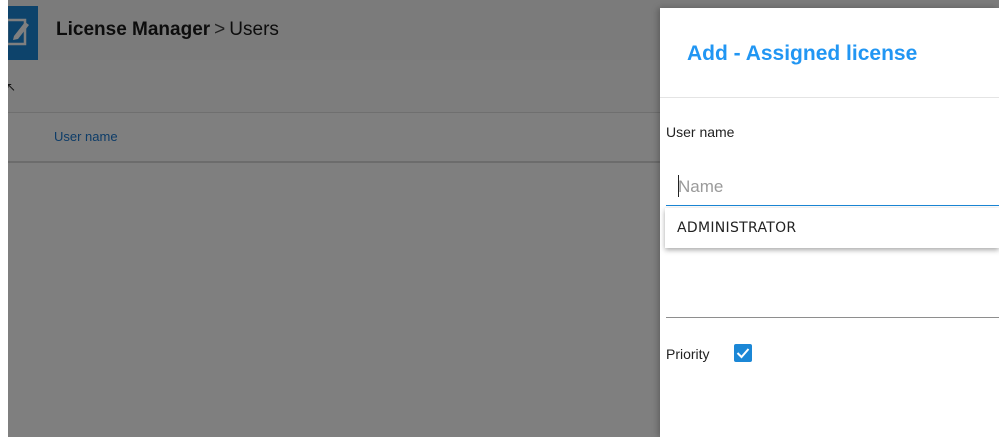 The image size is (999, 437). Describe the element at coordinates (736, 228) in the screenshot. I see `suggestion-item: ADMINISTRATOR` at that location.